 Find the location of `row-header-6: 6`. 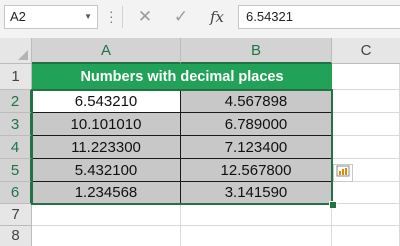

row-header-6: 6 is located at coordinates (16, 193).